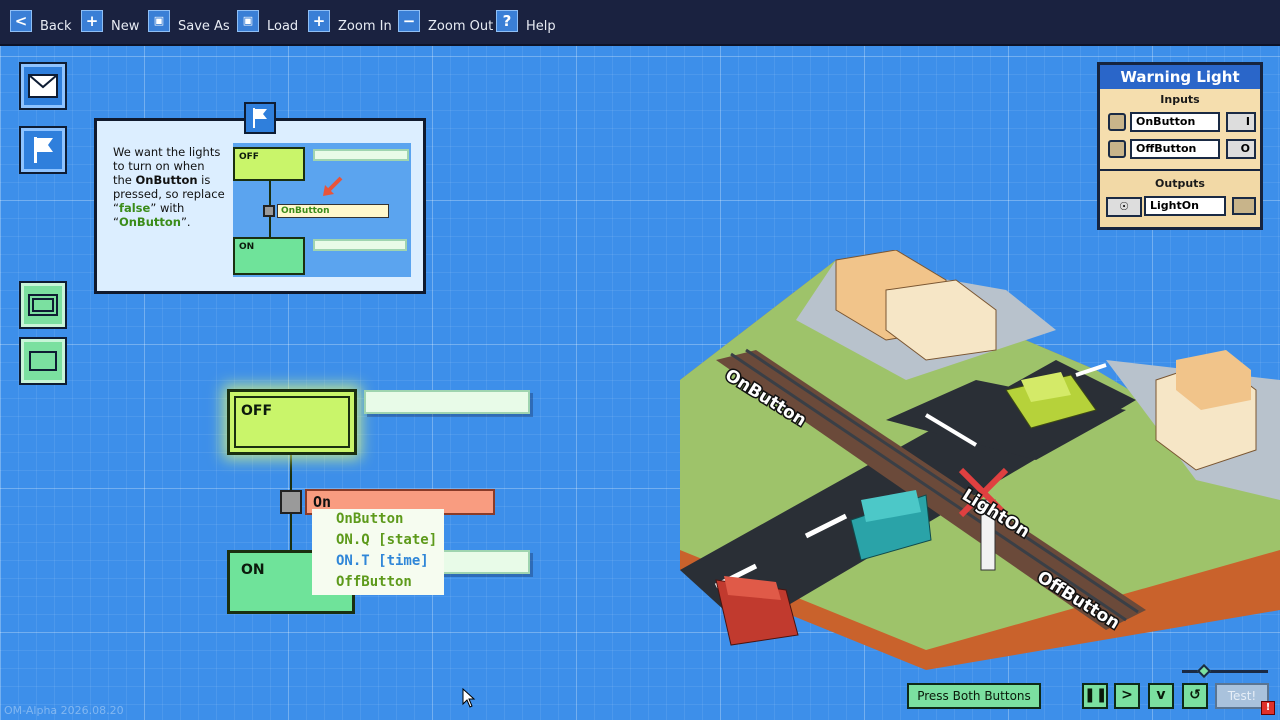  What do you see at coordinates (169, 194) in the screenshot?
I see `hint-line: pressed, so replace` at bounding box center [169, 194].